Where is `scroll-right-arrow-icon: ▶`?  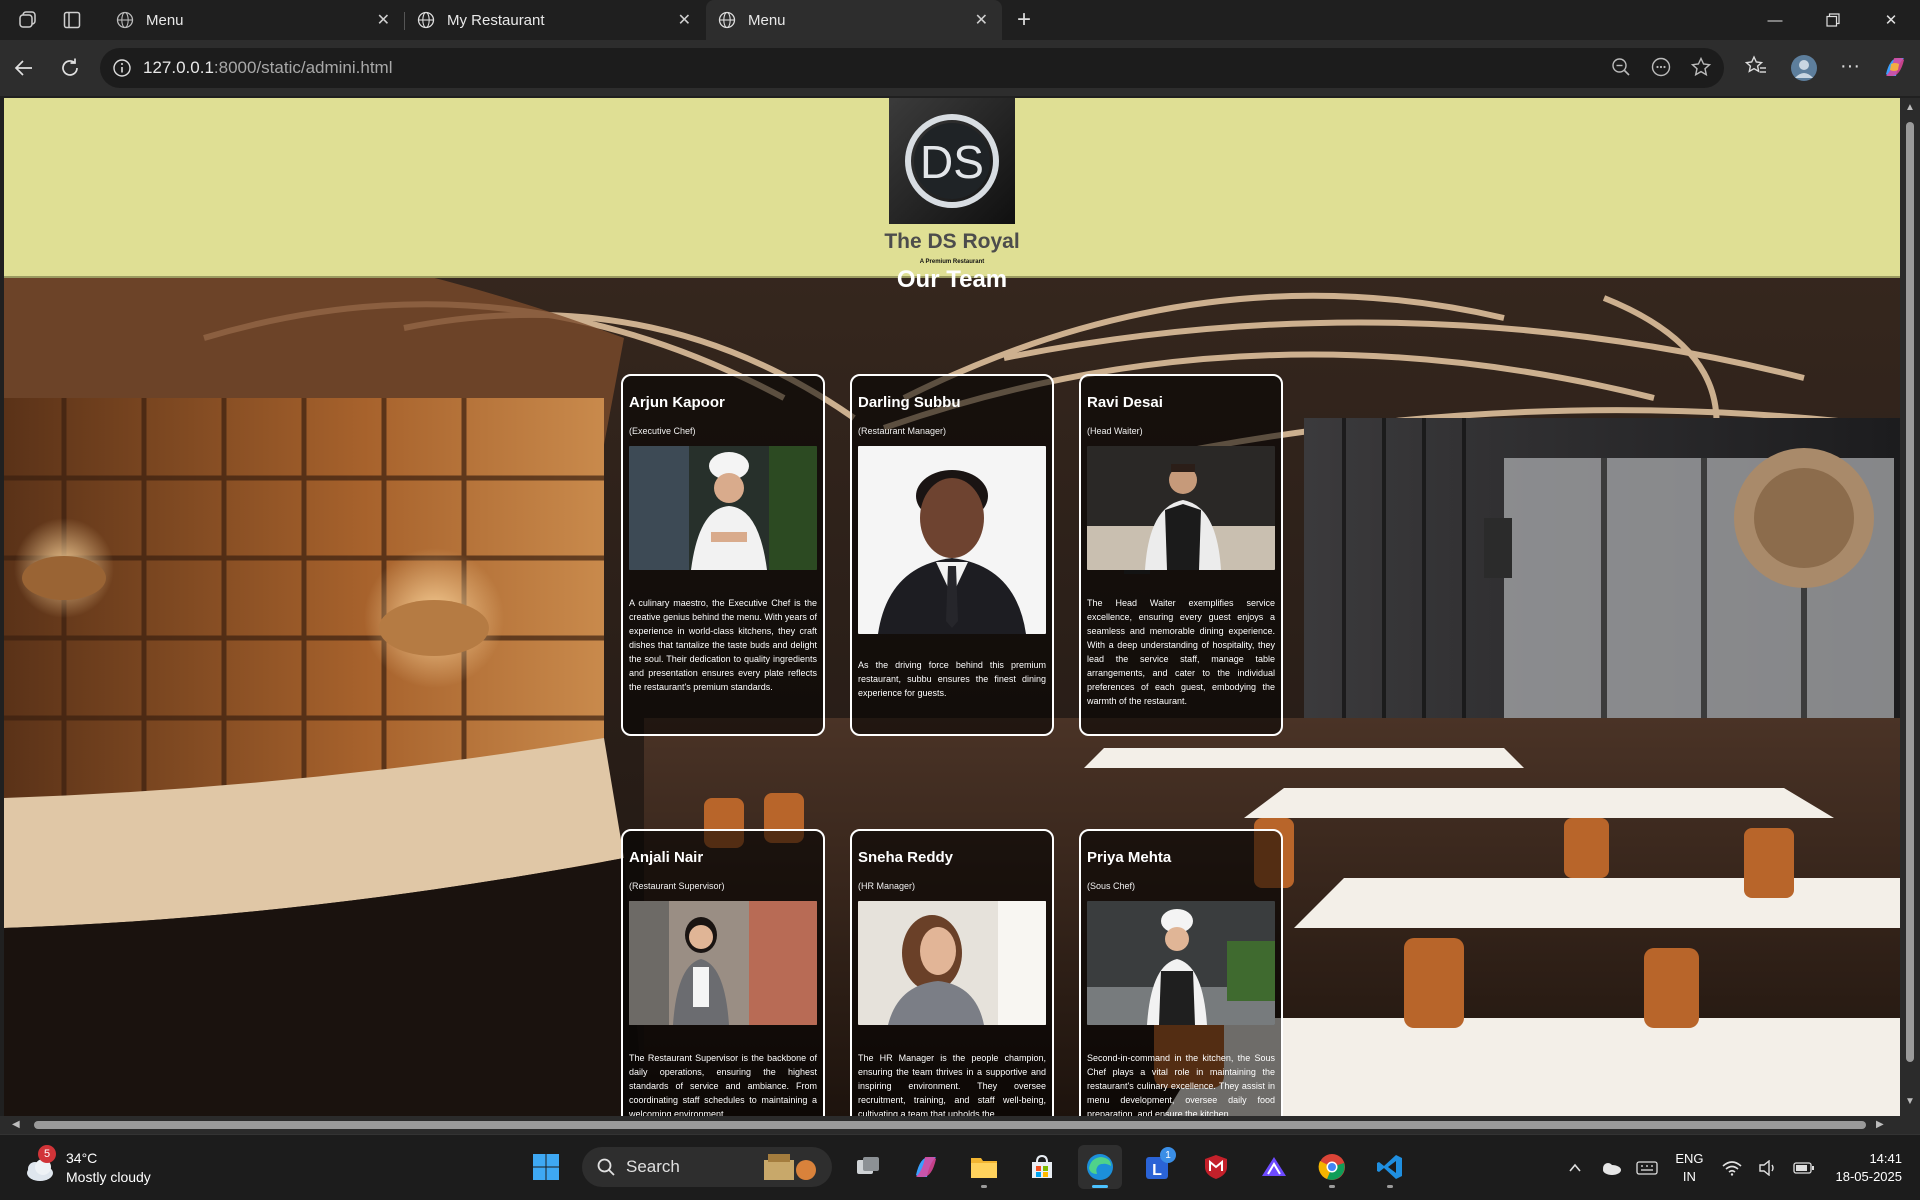 scroll-right-arrow-icon: ▶ is located at coordinates (1880, 1124).